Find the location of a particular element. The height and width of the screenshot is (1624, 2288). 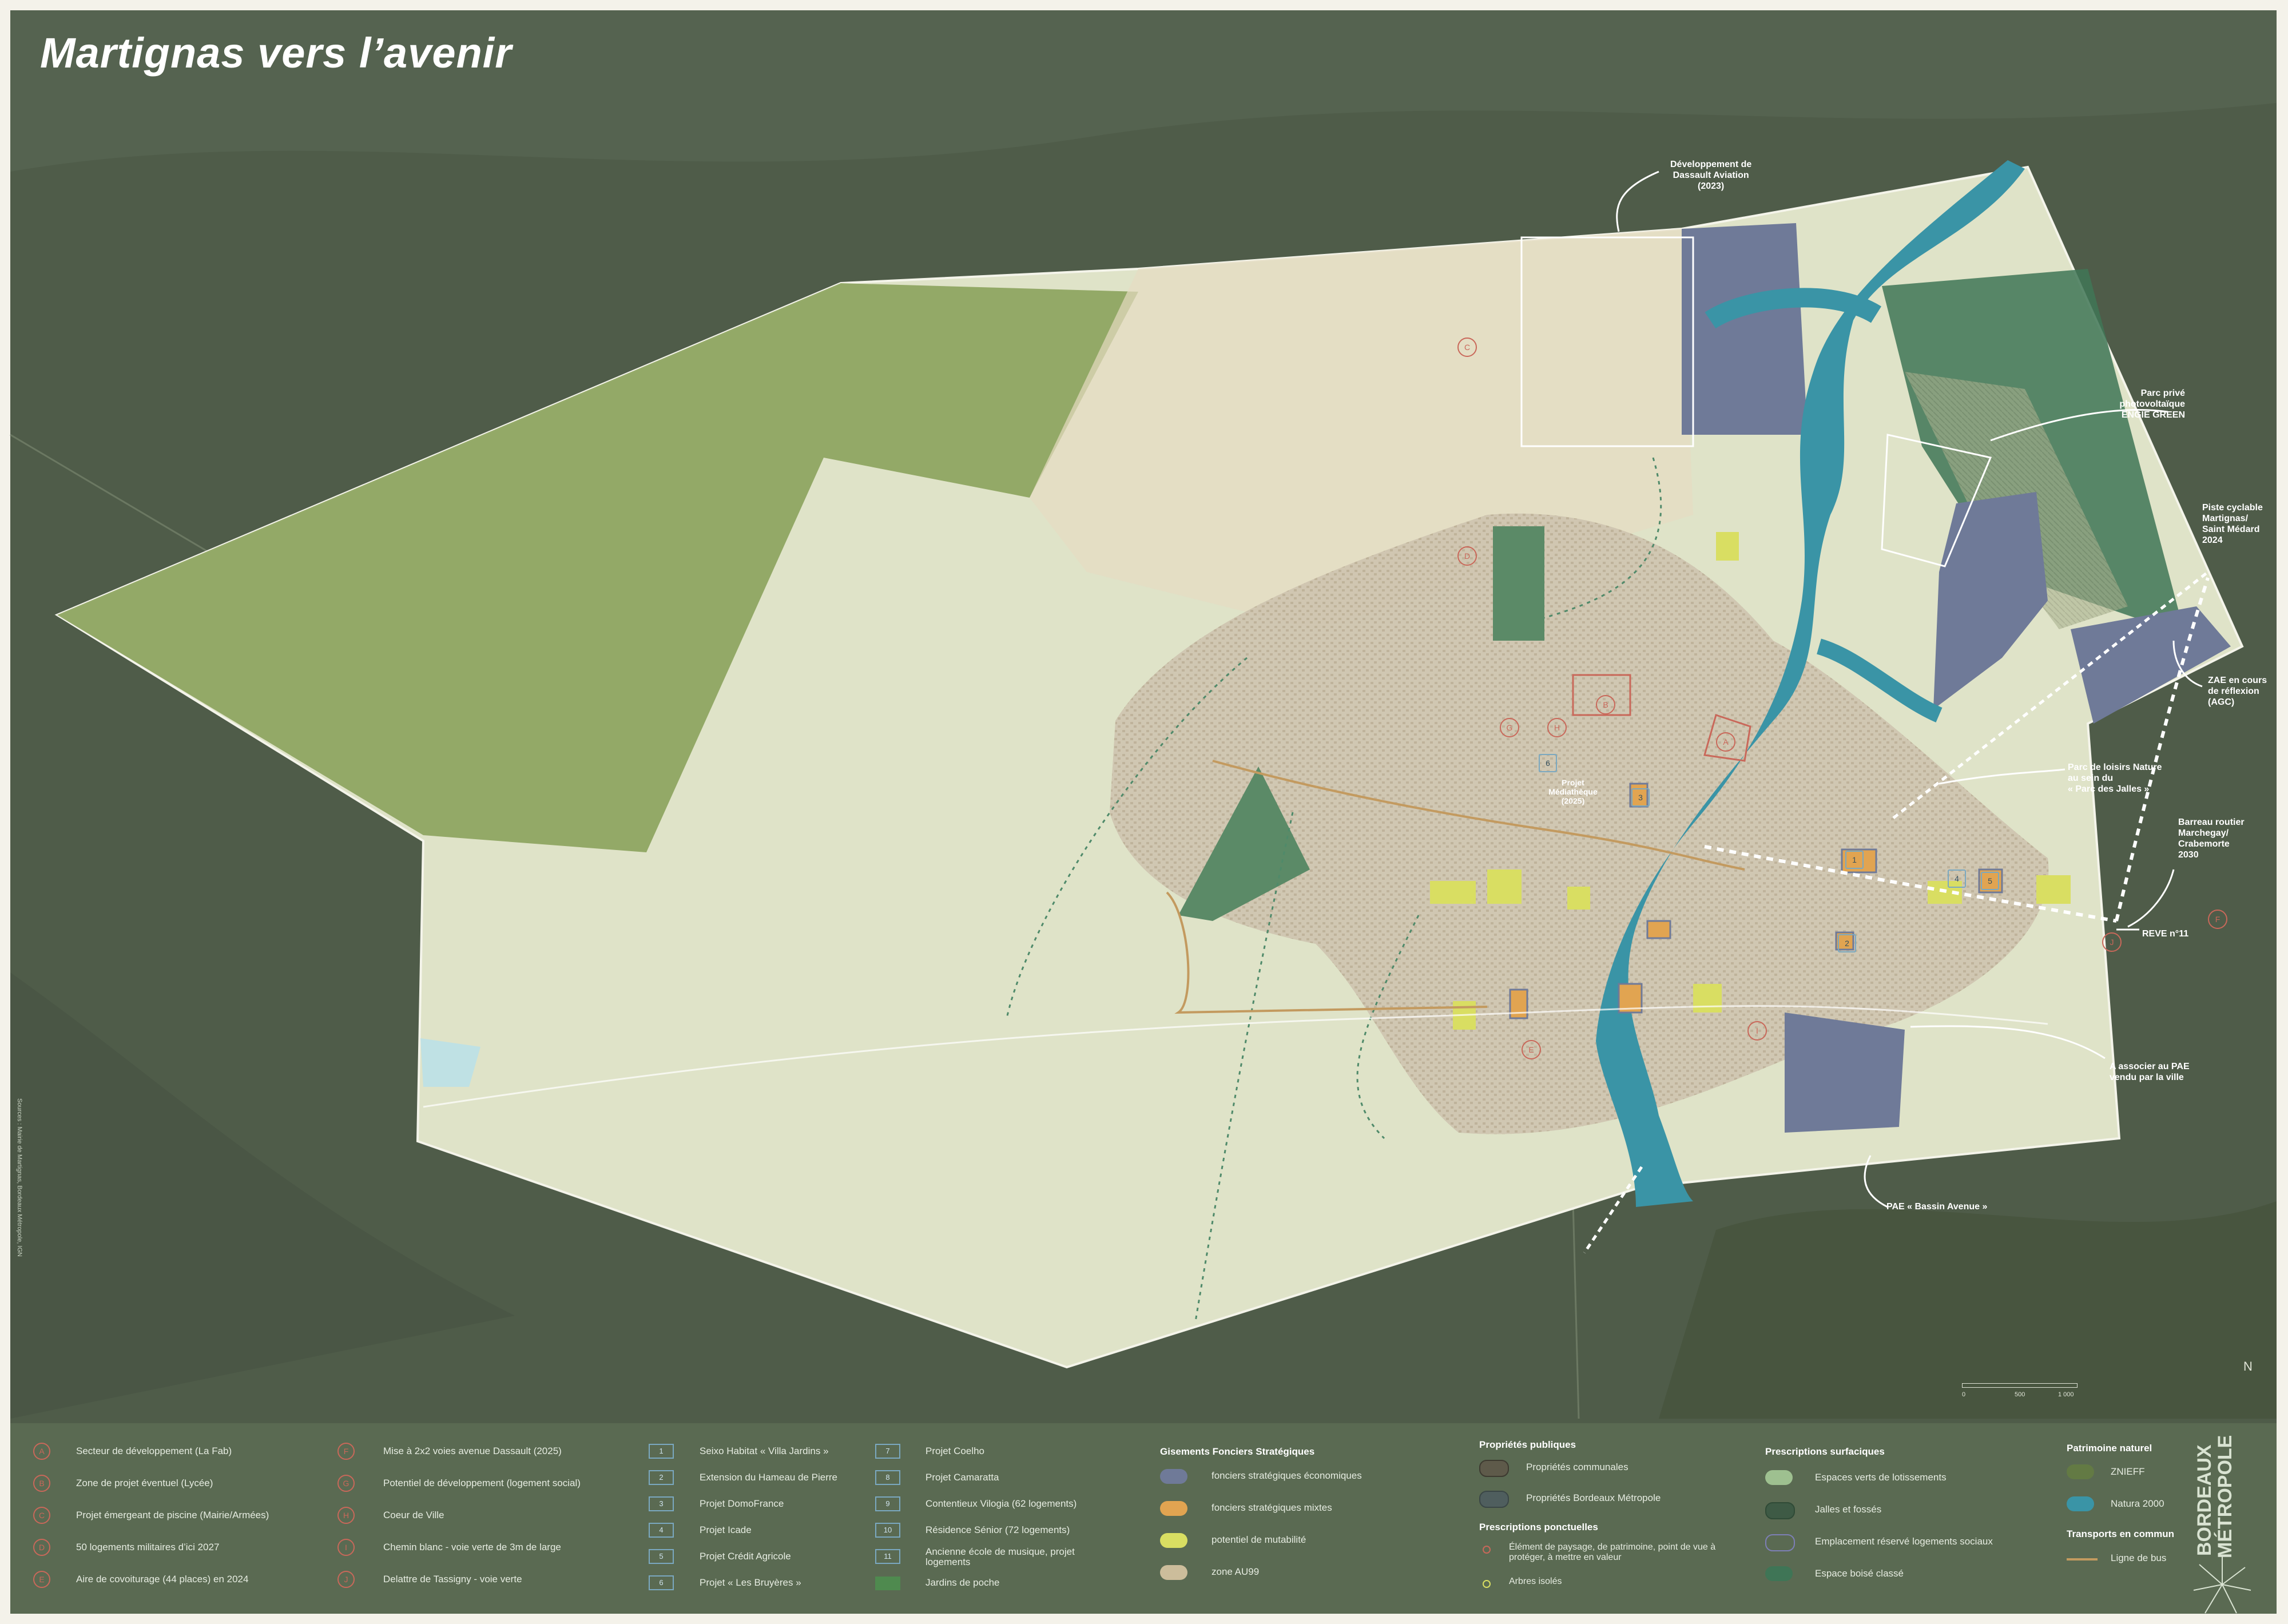

legend-project-badge: 1 is located at coordinates (661, 1451).